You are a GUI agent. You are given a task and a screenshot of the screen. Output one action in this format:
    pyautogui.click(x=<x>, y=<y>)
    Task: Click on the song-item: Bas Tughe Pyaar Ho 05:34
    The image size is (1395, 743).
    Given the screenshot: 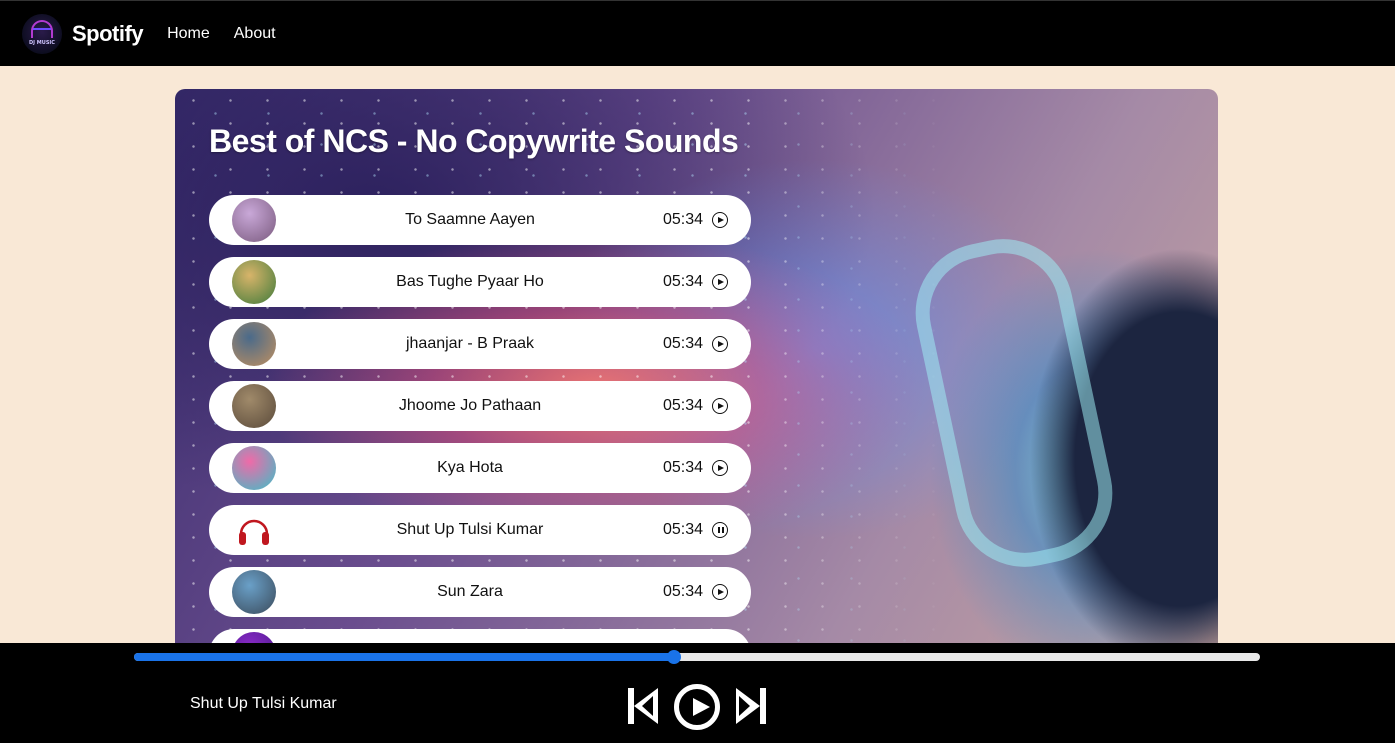 What is the action you would take?
    pyautogui.click(x=480, y=282)
    